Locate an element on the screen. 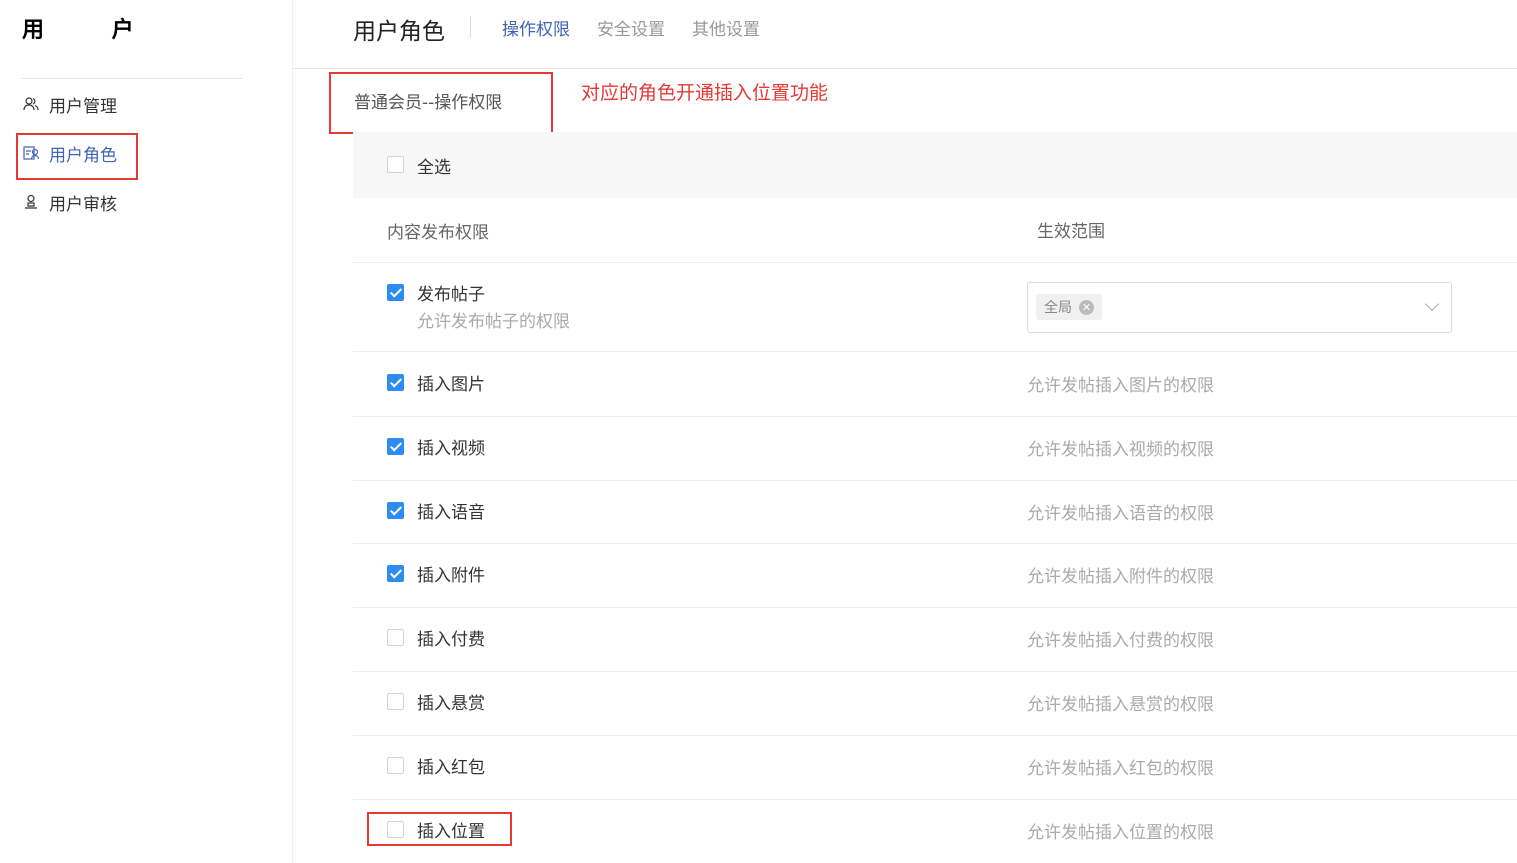 Image resolution: width=1517 pixels, height=863 pixels. permission-desc: 允许发帖插入红包的权限 is located at coordinates (1120, 768).